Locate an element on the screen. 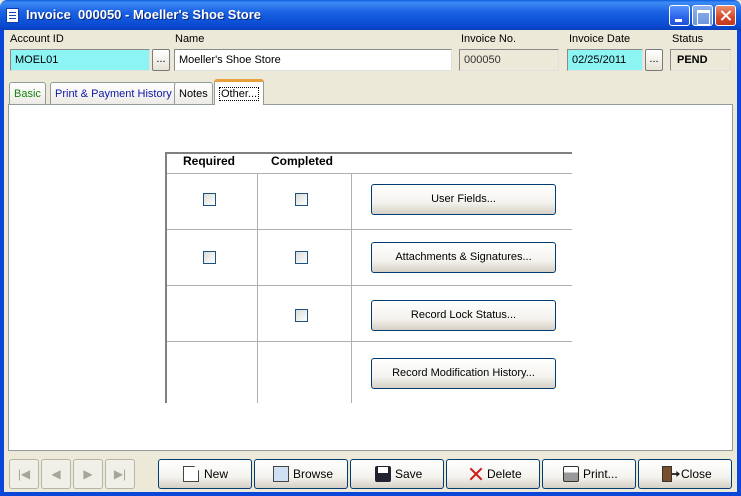 This screenshot has height=496, width=741. previous-record-button: ◀ is located at coordinates (56, 474).